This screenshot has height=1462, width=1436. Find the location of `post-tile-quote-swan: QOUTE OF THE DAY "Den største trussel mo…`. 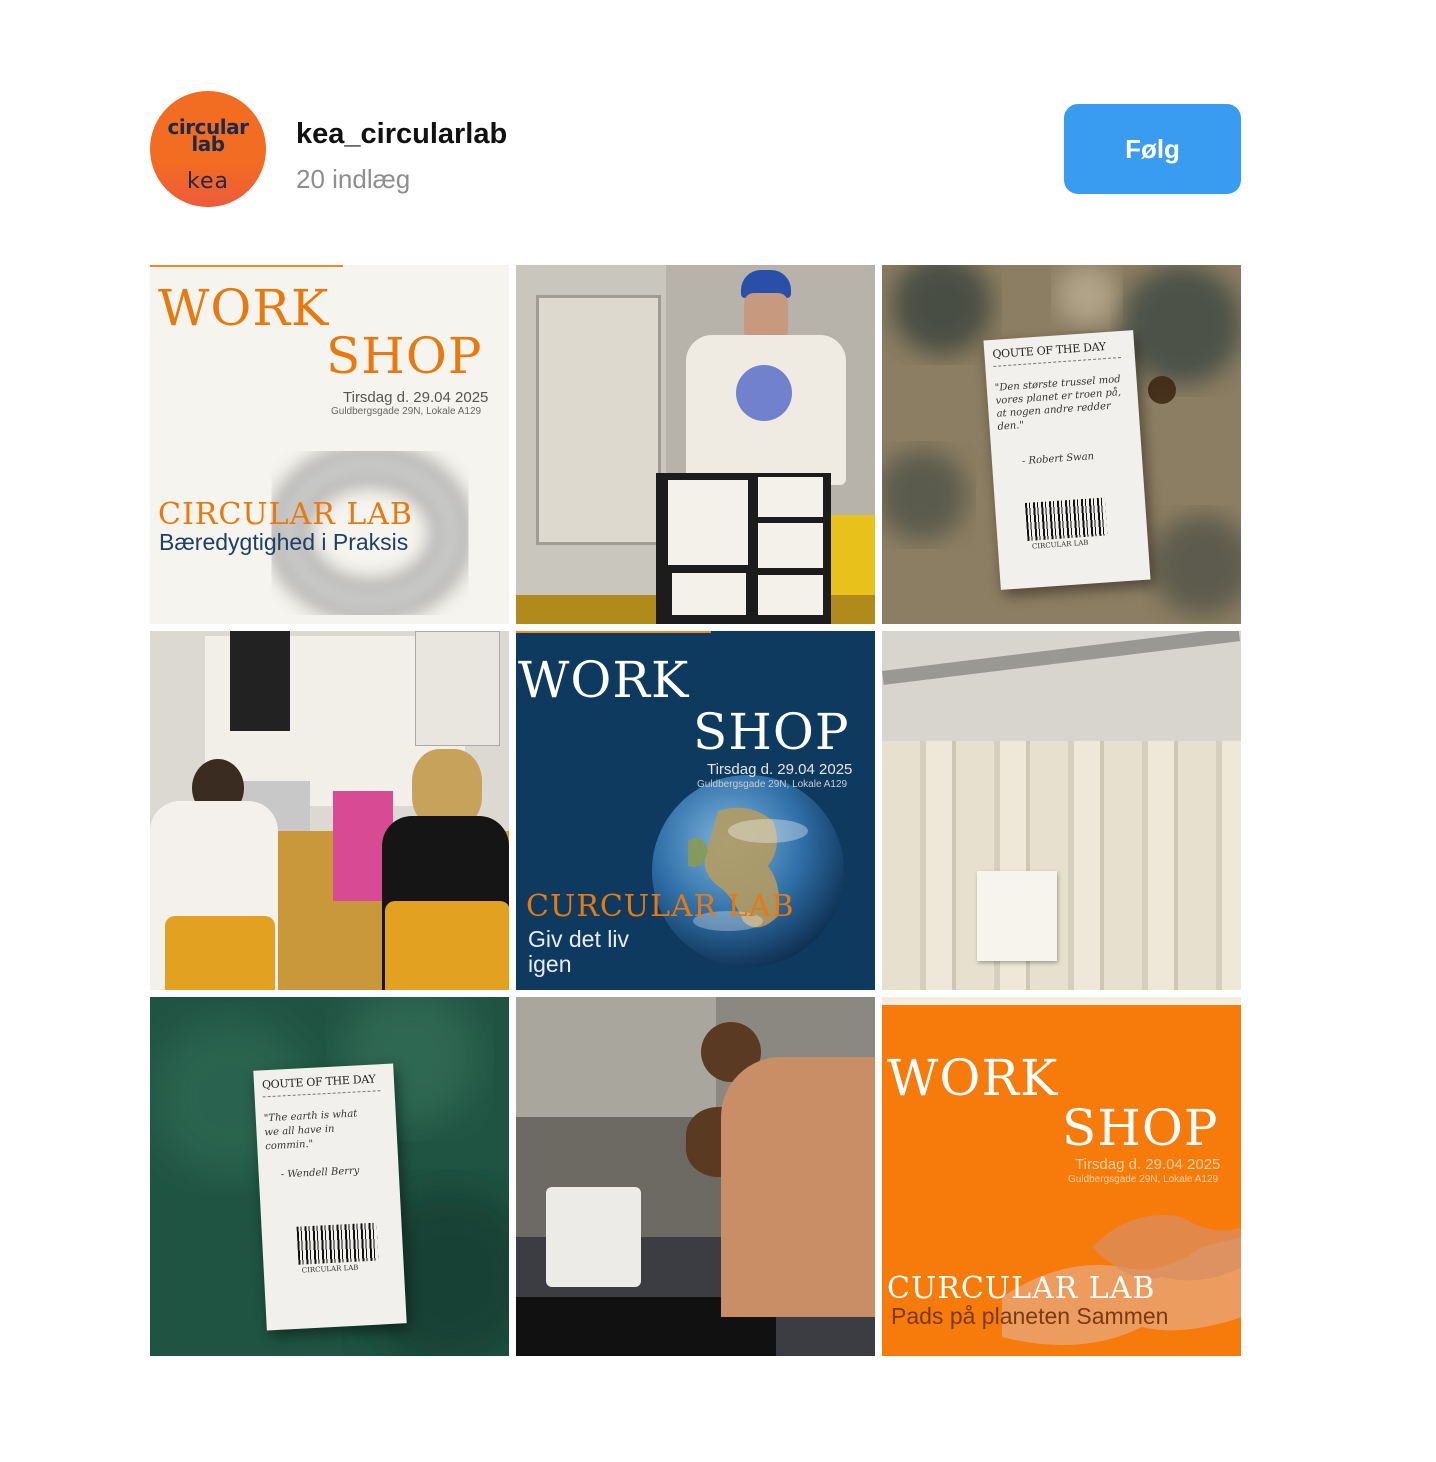

post-tile-quote-swan: QOUTE OF THE DAY "Den største trussel mo… is located at coordinates (1061, 444).